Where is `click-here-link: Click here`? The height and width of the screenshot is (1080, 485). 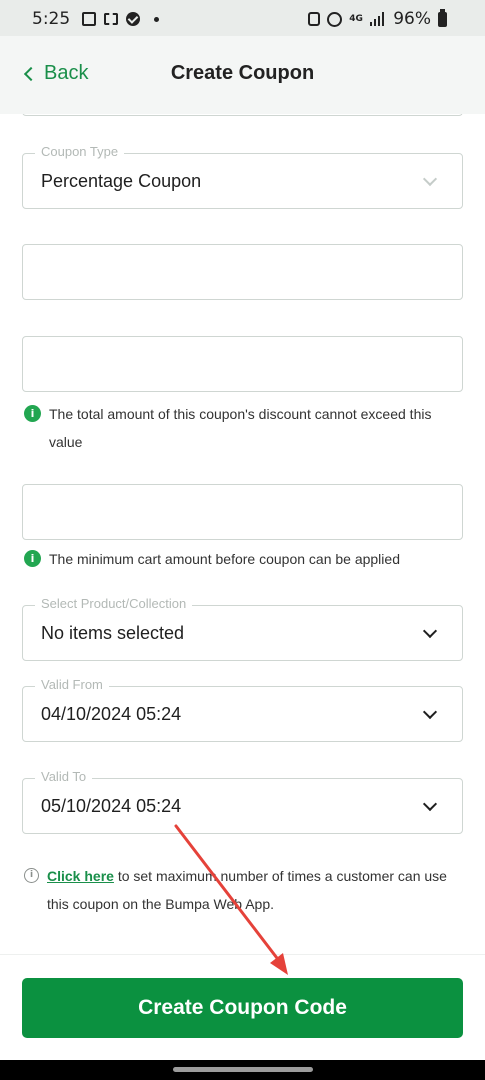
click-here-link: Click here is located at coordinates (80, 876).